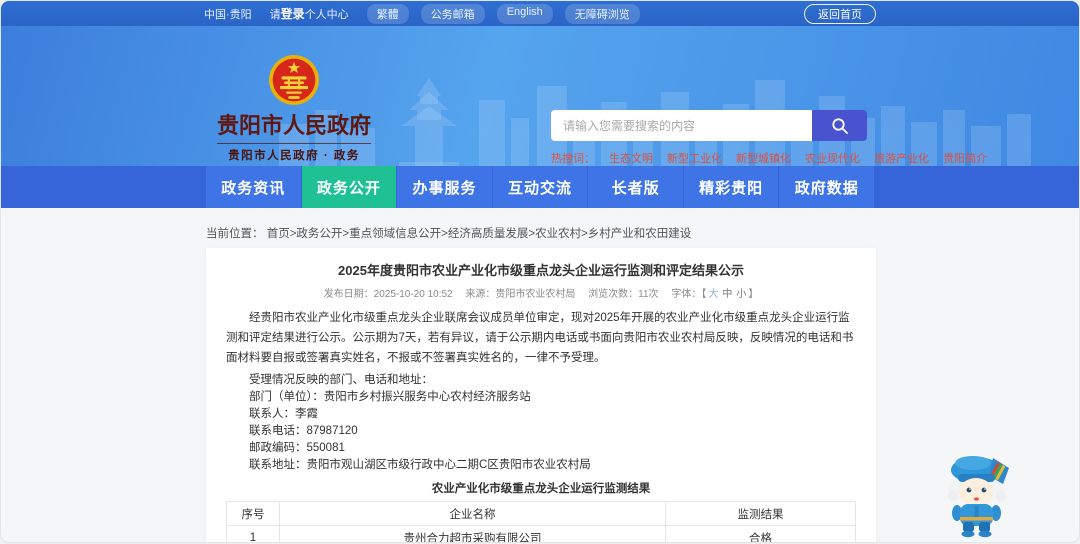 The width and height of the screenshot is (1080, 544). Describe the element at coordinates (741, 294) in the screenshot. I see `font-size-option: 小` at that location.